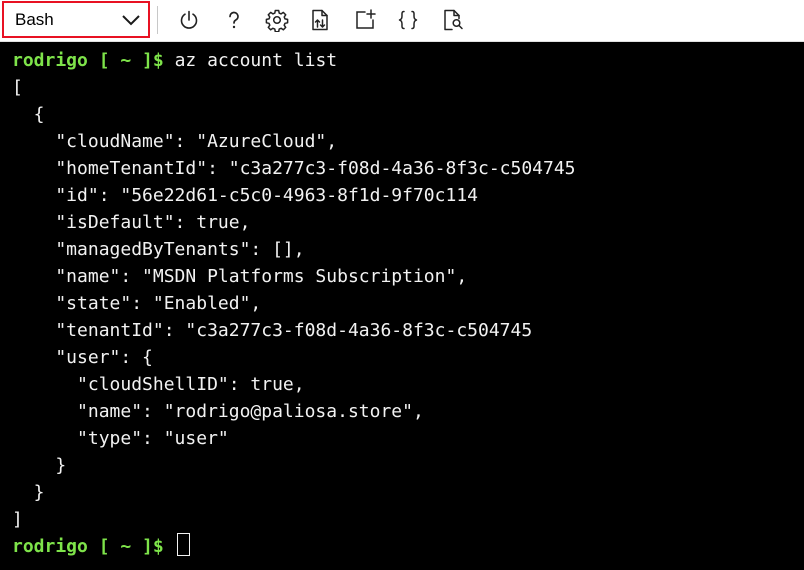 The image size is (804, 570). I want to click on question-mark-icon, so click(234, 20).